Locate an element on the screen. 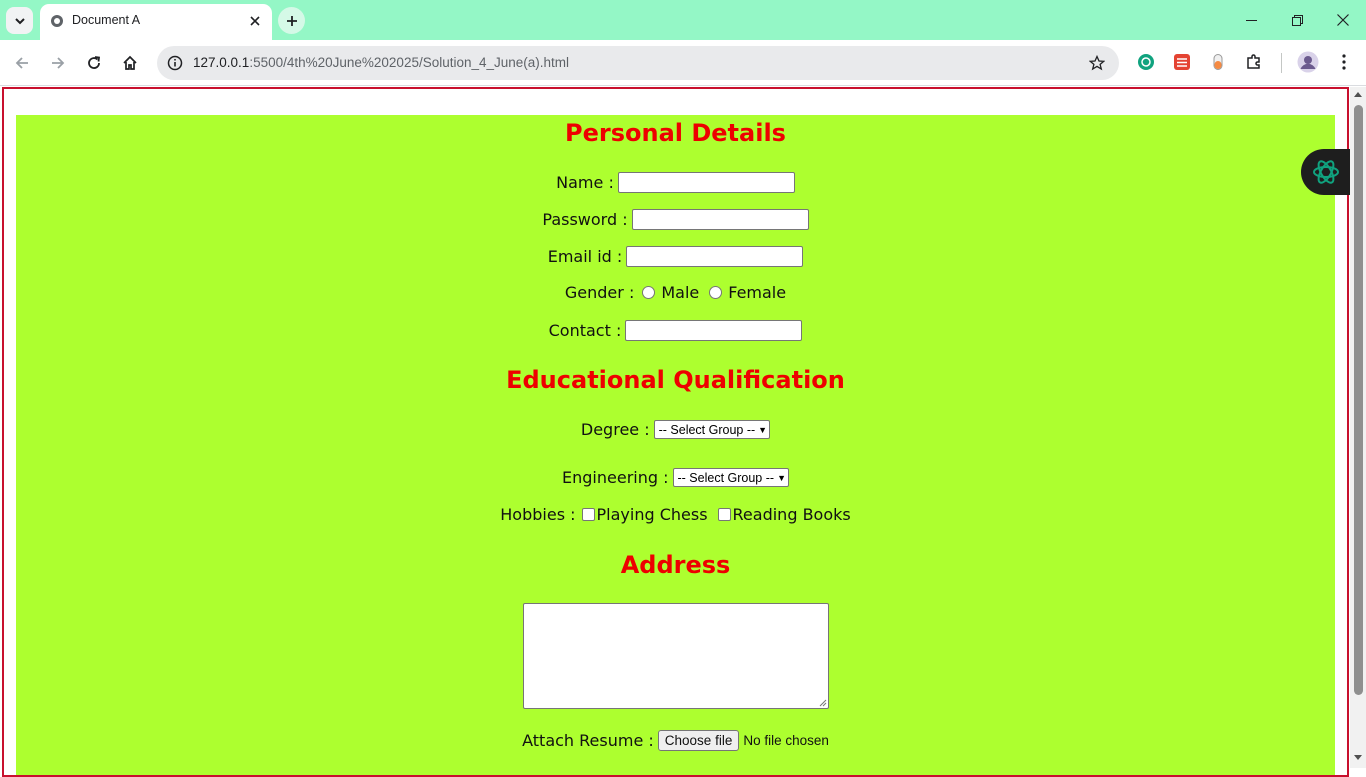  address-textarea is located at coordinates (676, 656).